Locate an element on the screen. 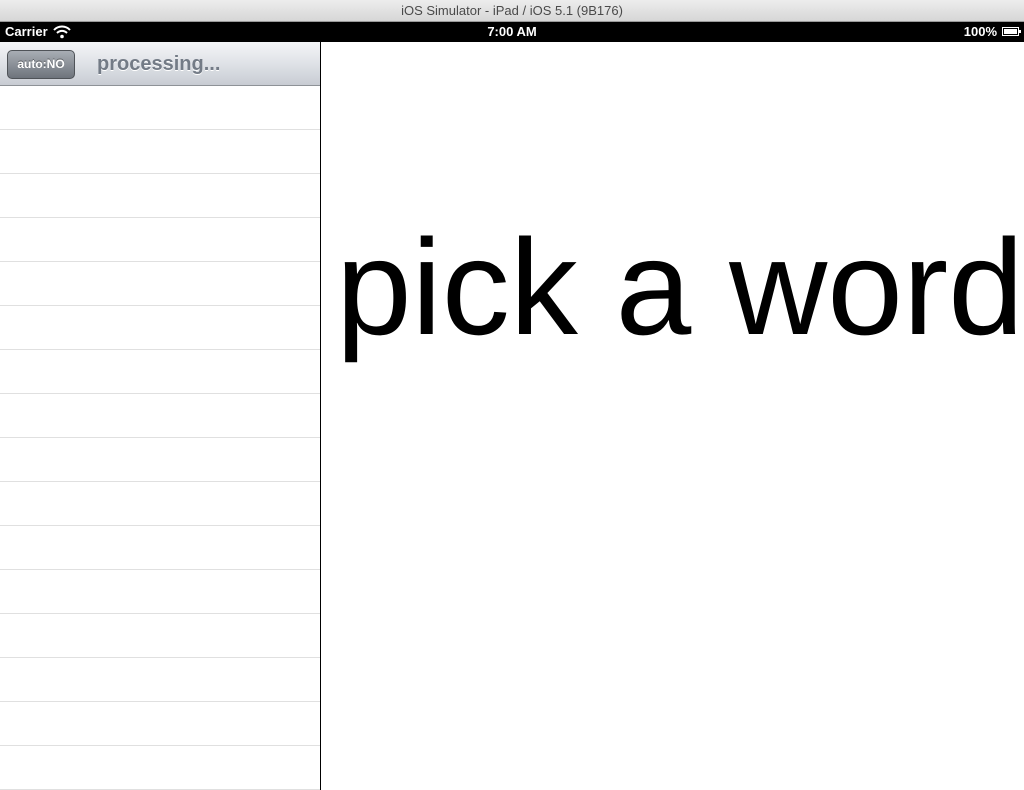 This screenshot has width=1024, height=790. simulator-window-title: iOS Simulator - iPad / iOS 5.1 (9B176) is located at coordinates (512, 11).